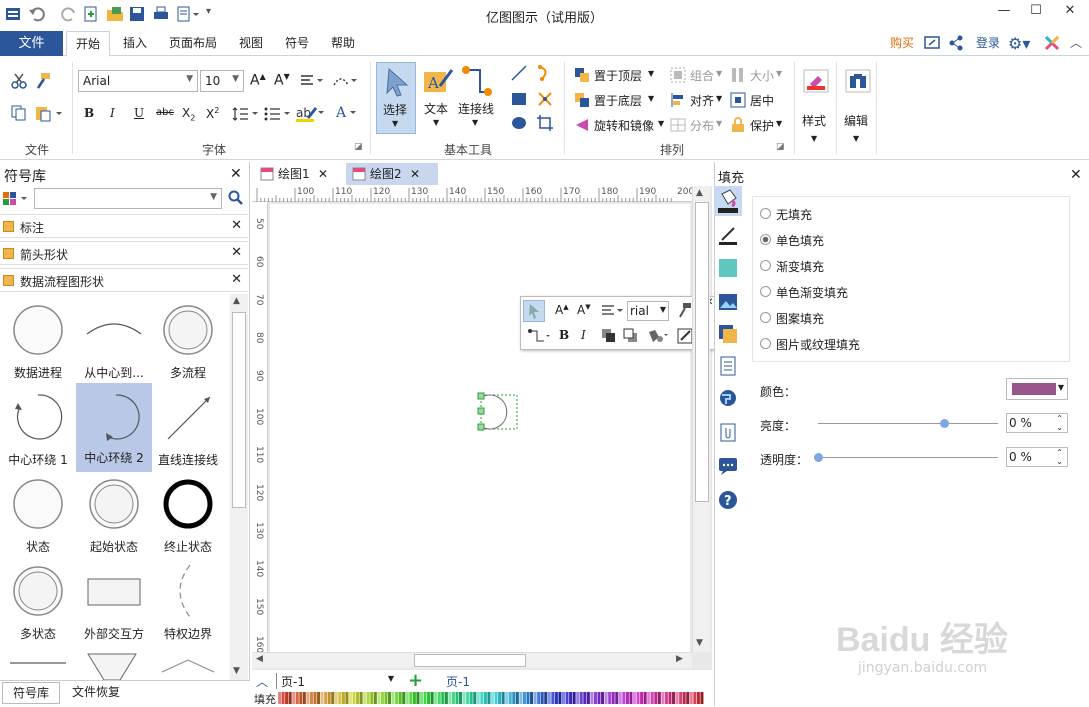 This screenshot has width=1089, height=707. What do you see at coordinates (282, 80) in the screenshot?
I see `shrink-font-icon: A▼` at bounding box center [282, 80].